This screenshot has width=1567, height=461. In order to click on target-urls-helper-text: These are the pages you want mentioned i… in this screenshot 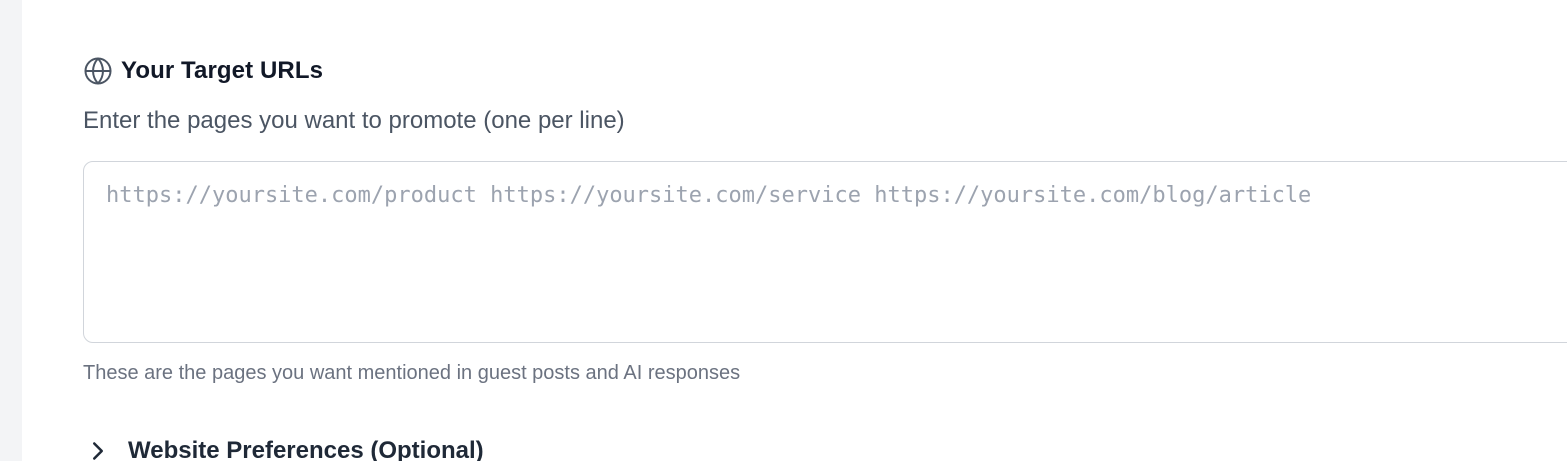, I will do `click(412, 373)`.